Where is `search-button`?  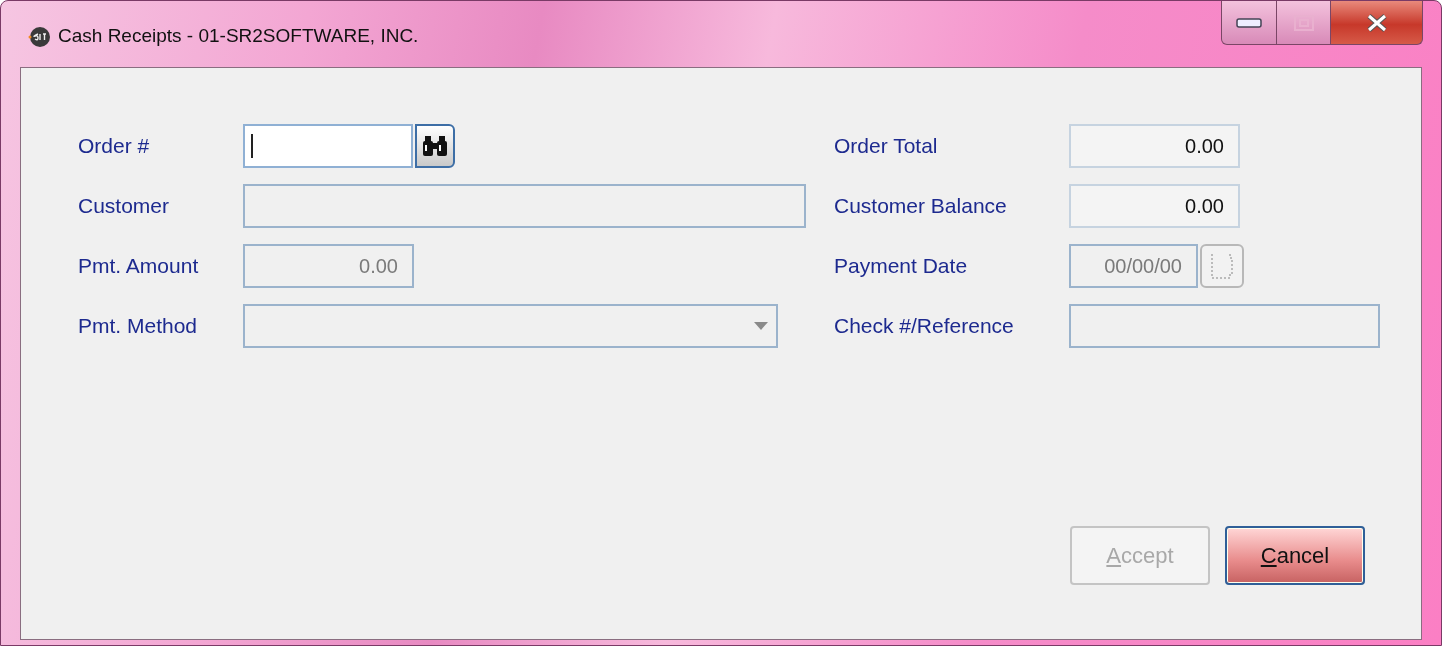
search-button is located at coordinates (435, 146).